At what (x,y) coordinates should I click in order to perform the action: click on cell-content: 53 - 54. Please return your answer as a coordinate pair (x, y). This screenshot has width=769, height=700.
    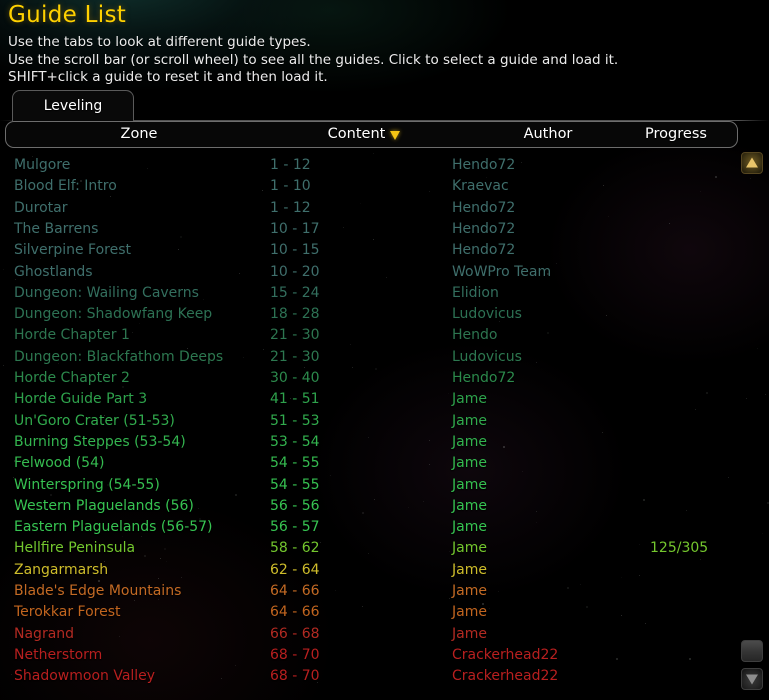
    Looking at the image, I should click on (295, 441).